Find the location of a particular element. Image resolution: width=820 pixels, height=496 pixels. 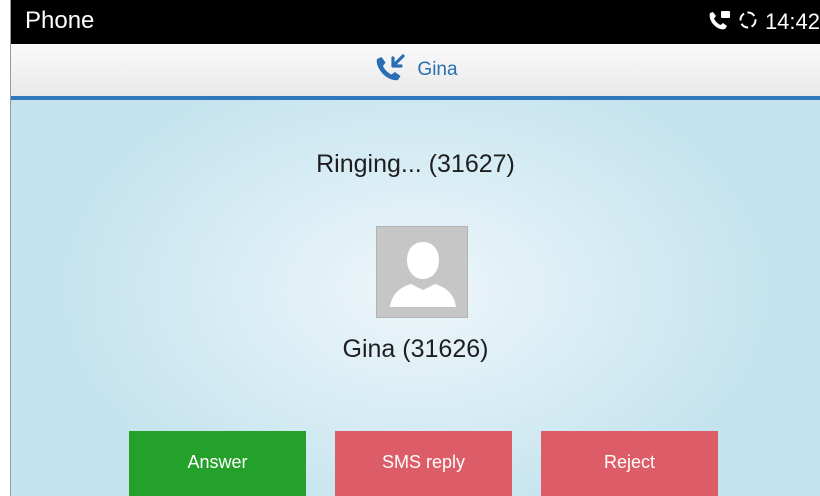

clock: 14:42 is located at coordinates (792, 21).